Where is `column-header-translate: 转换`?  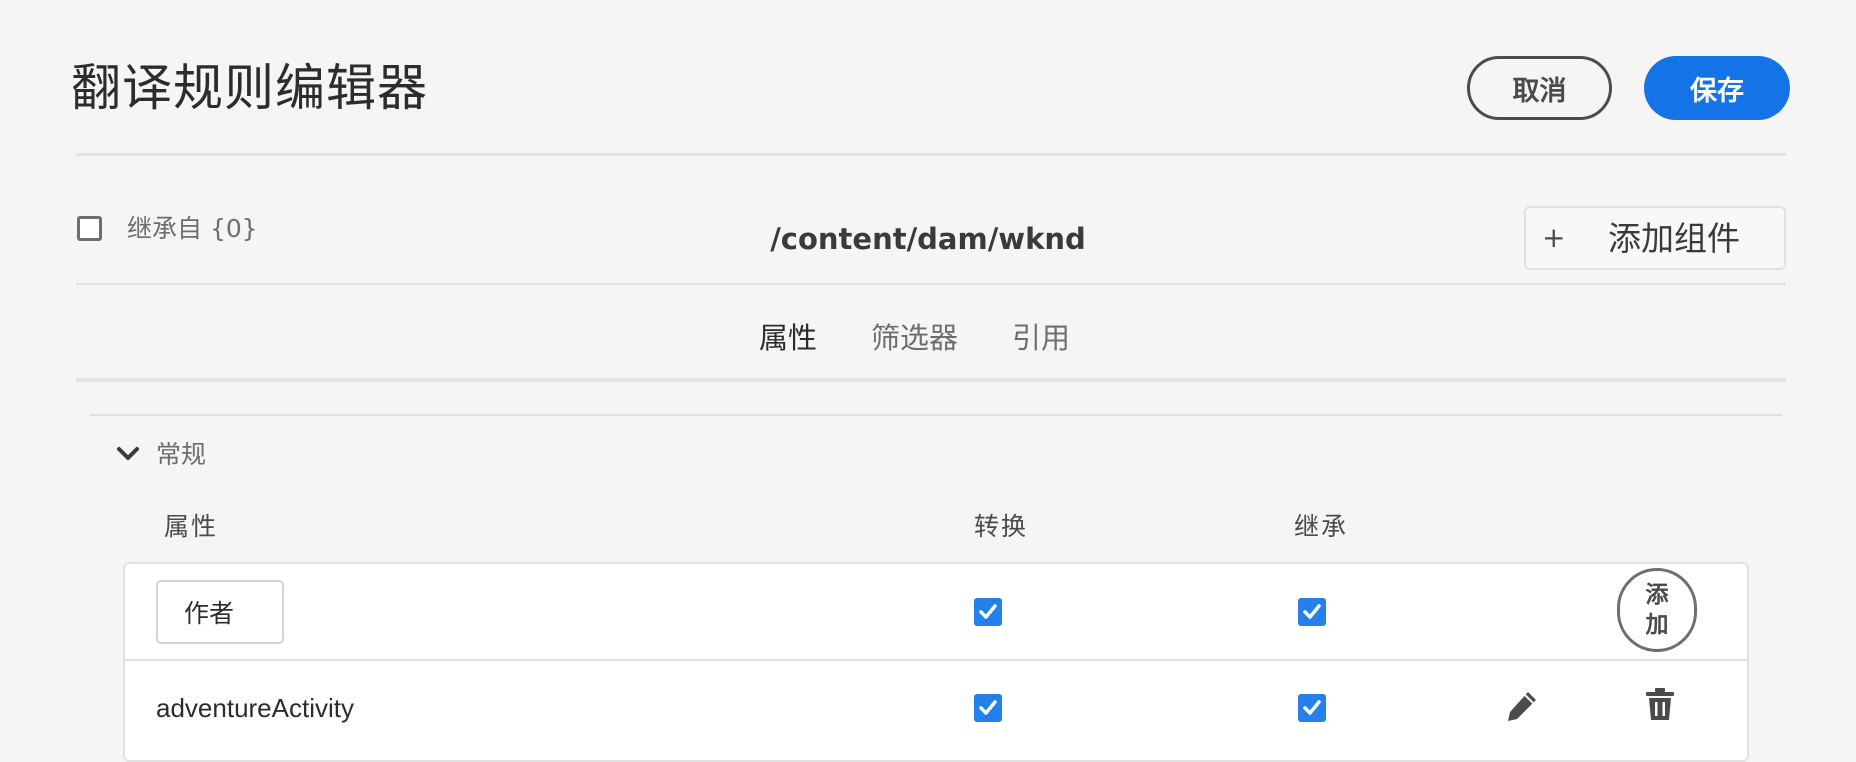 column-header-translate: 转换 is located at coordinates (1001, 526).